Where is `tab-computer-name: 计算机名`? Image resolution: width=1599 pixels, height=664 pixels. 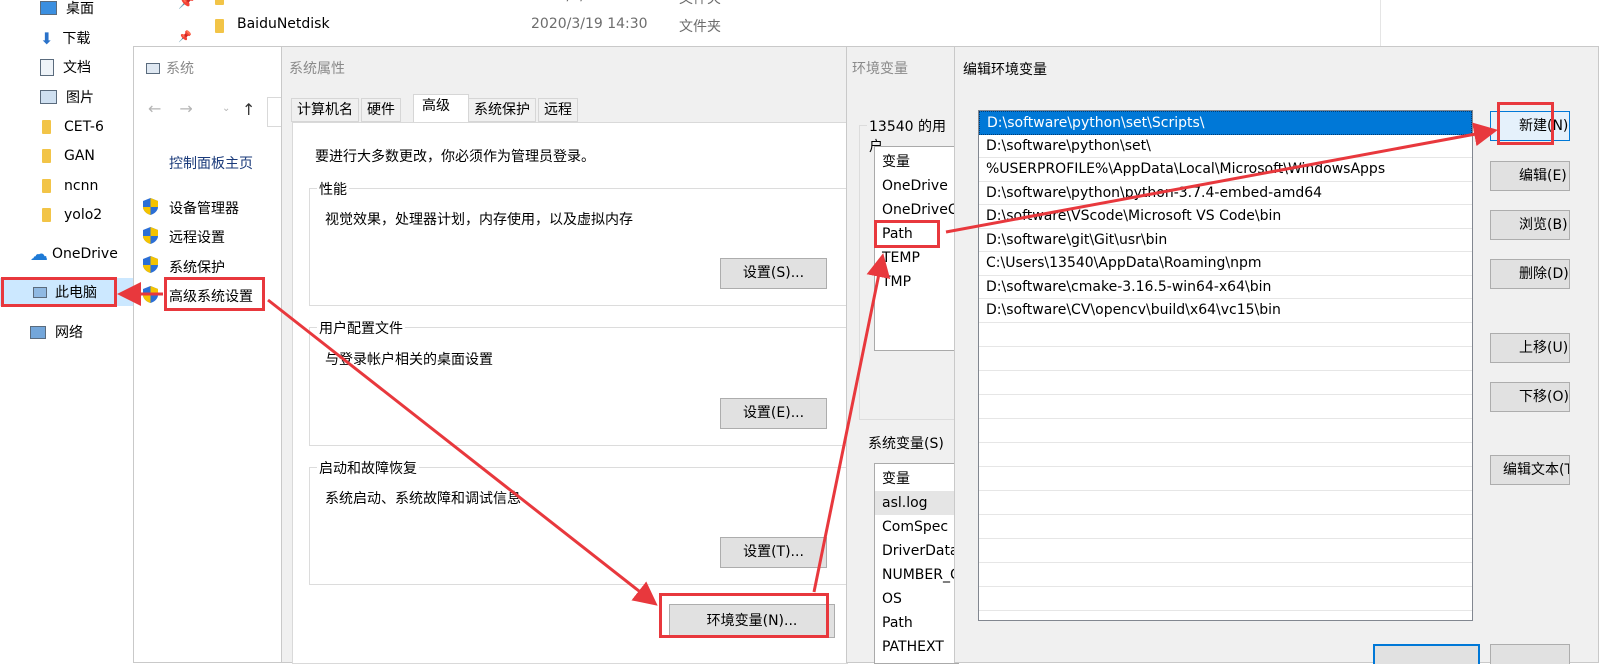
tab-computer-name: 计算机名 is located at coordinates (325, 110).